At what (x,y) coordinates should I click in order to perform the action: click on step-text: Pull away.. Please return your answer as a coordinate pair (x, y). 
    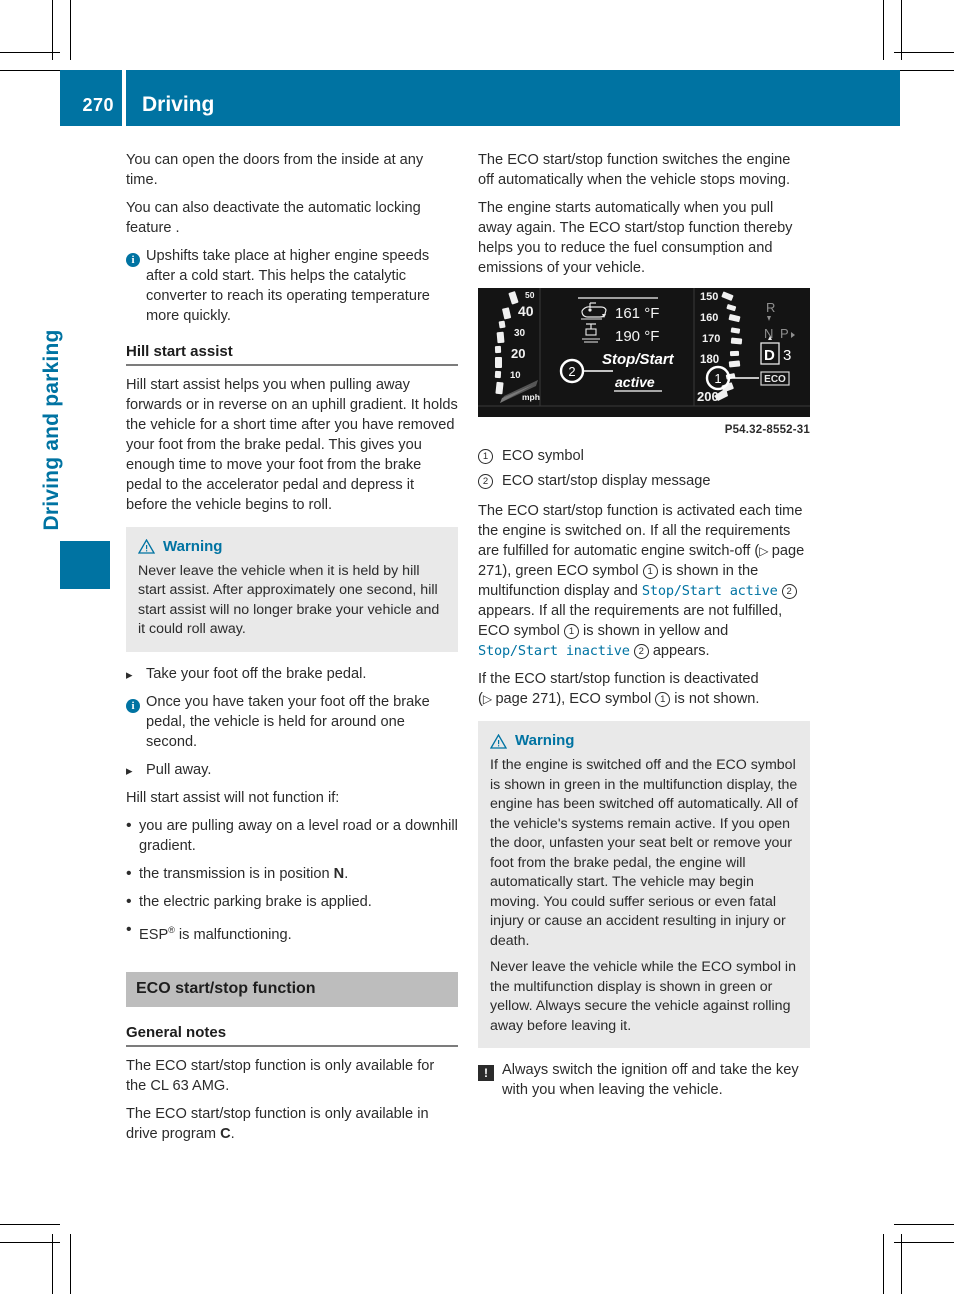
    Looking at the image, I should click on (179, 769).